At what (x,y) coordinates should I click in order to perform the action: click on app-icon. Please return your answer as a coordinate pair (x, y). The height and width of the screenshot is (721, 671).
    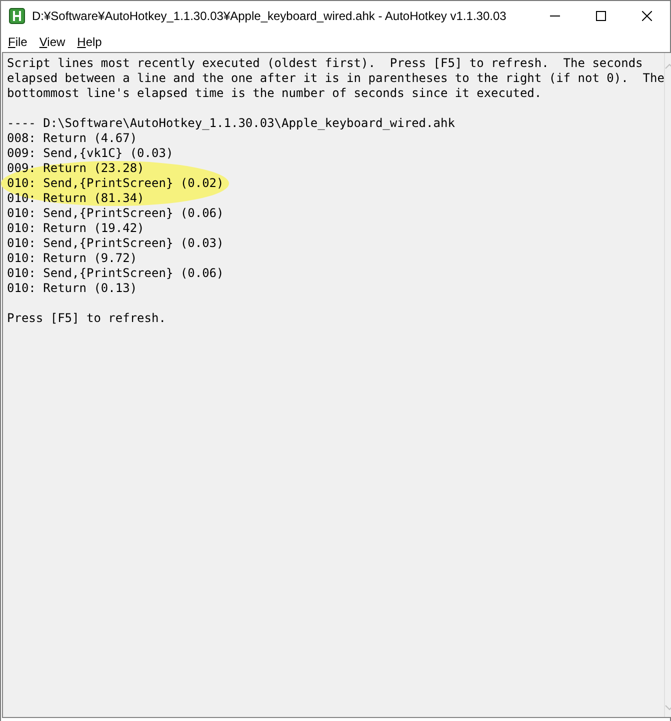
    Looking at the image, I should click on (17, 16).